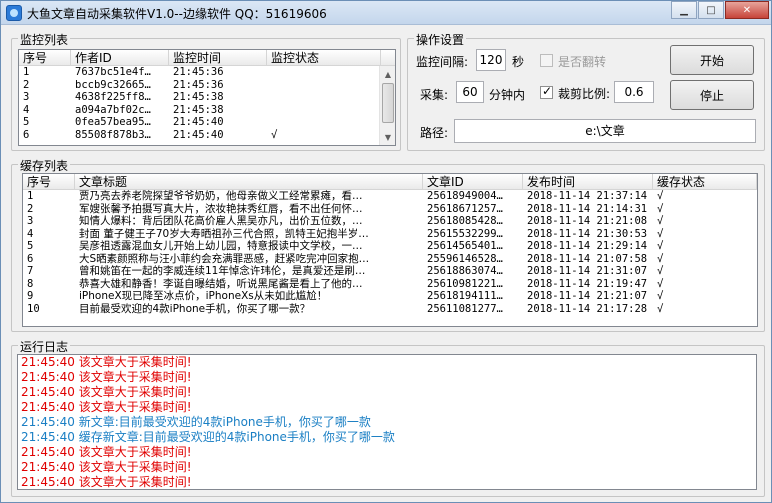 The height and width of the screenshot is (503, 772). What do you see at coordinates (388, 103) in the screenshot?
I see `scroll-thumb` at bounding box center [388, 103].